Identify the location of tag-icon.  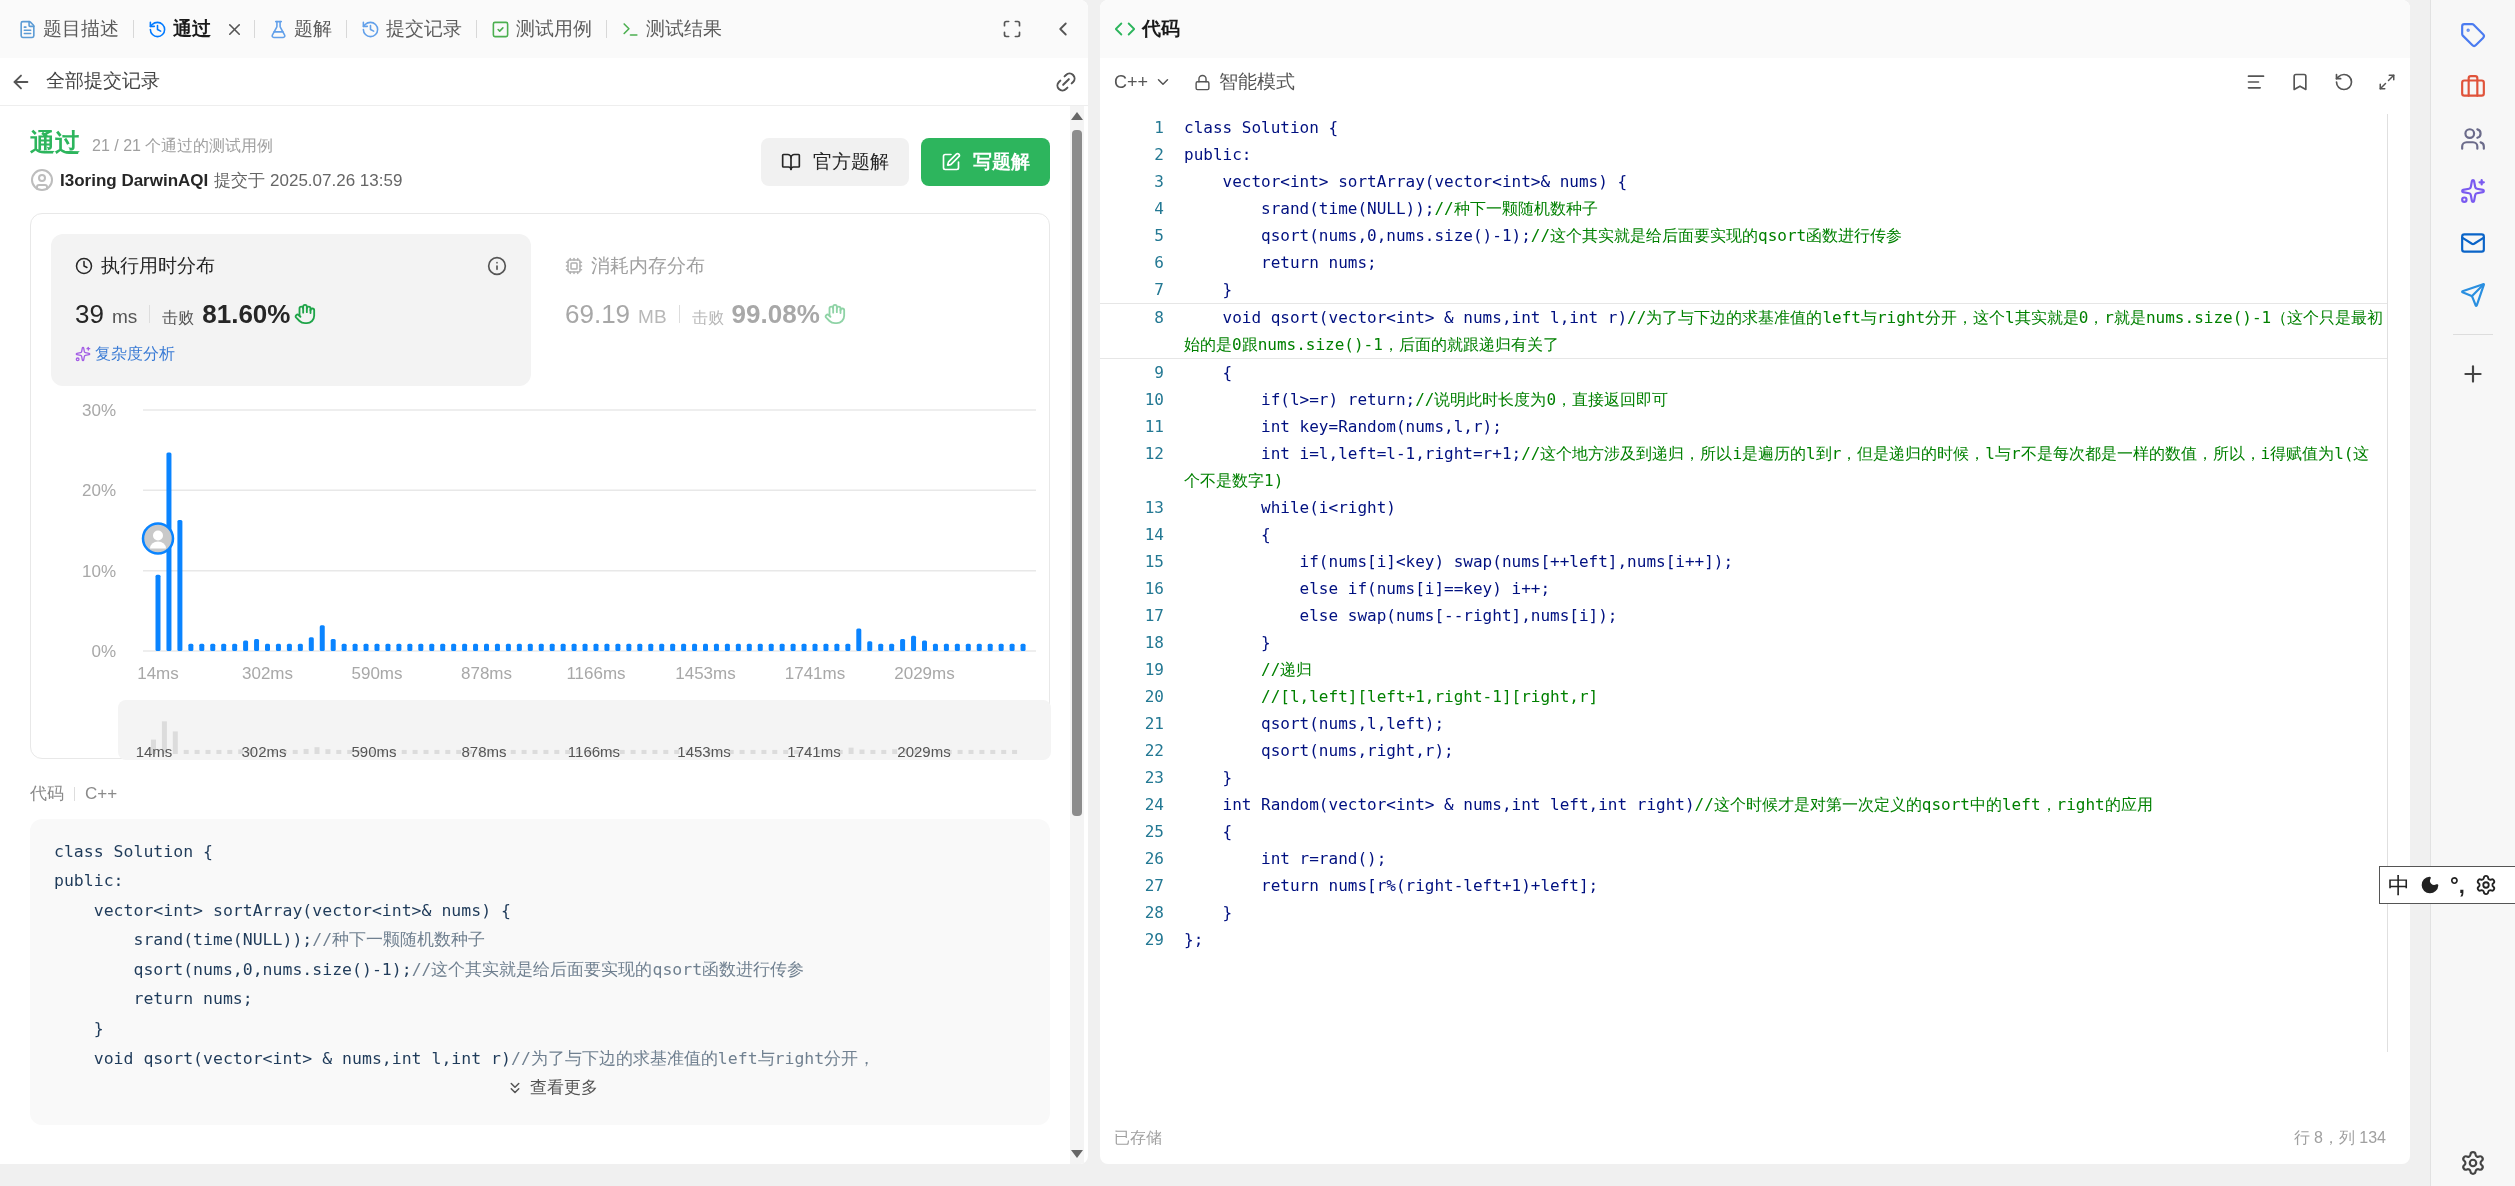
(2473, 35).